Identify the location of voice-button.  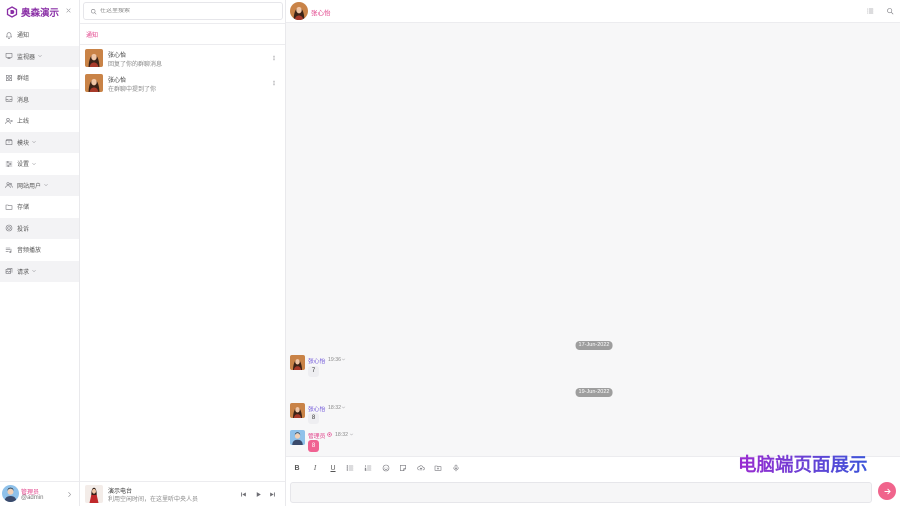
(456, 468).